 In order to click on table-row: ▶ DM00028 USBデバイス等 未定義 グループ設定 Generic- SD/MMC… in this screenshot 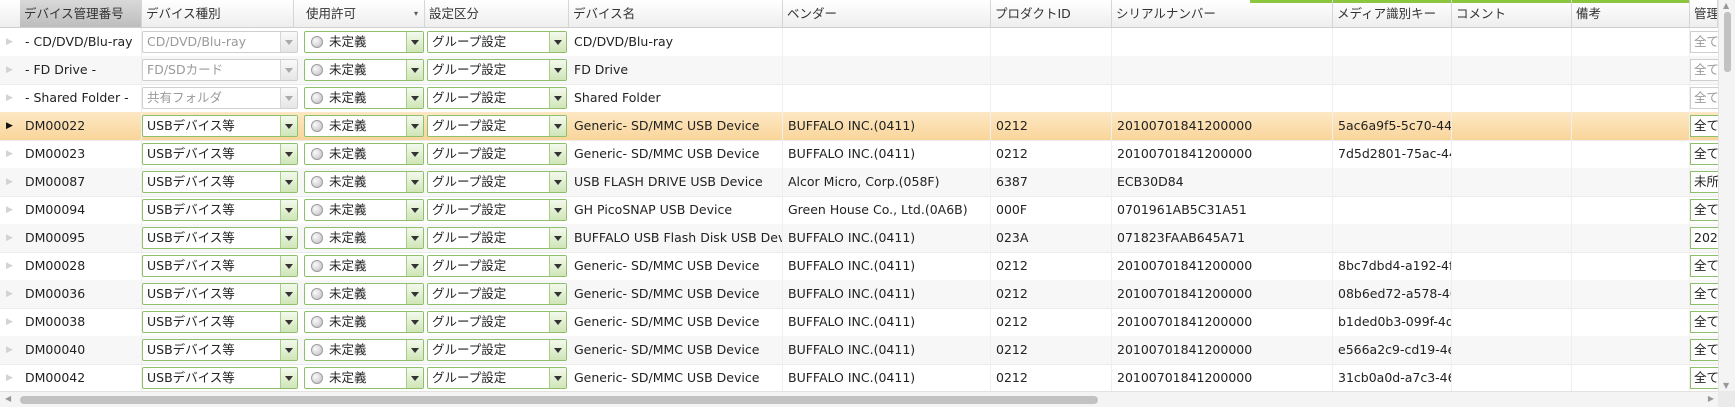, I will do `click(865, 266)`.